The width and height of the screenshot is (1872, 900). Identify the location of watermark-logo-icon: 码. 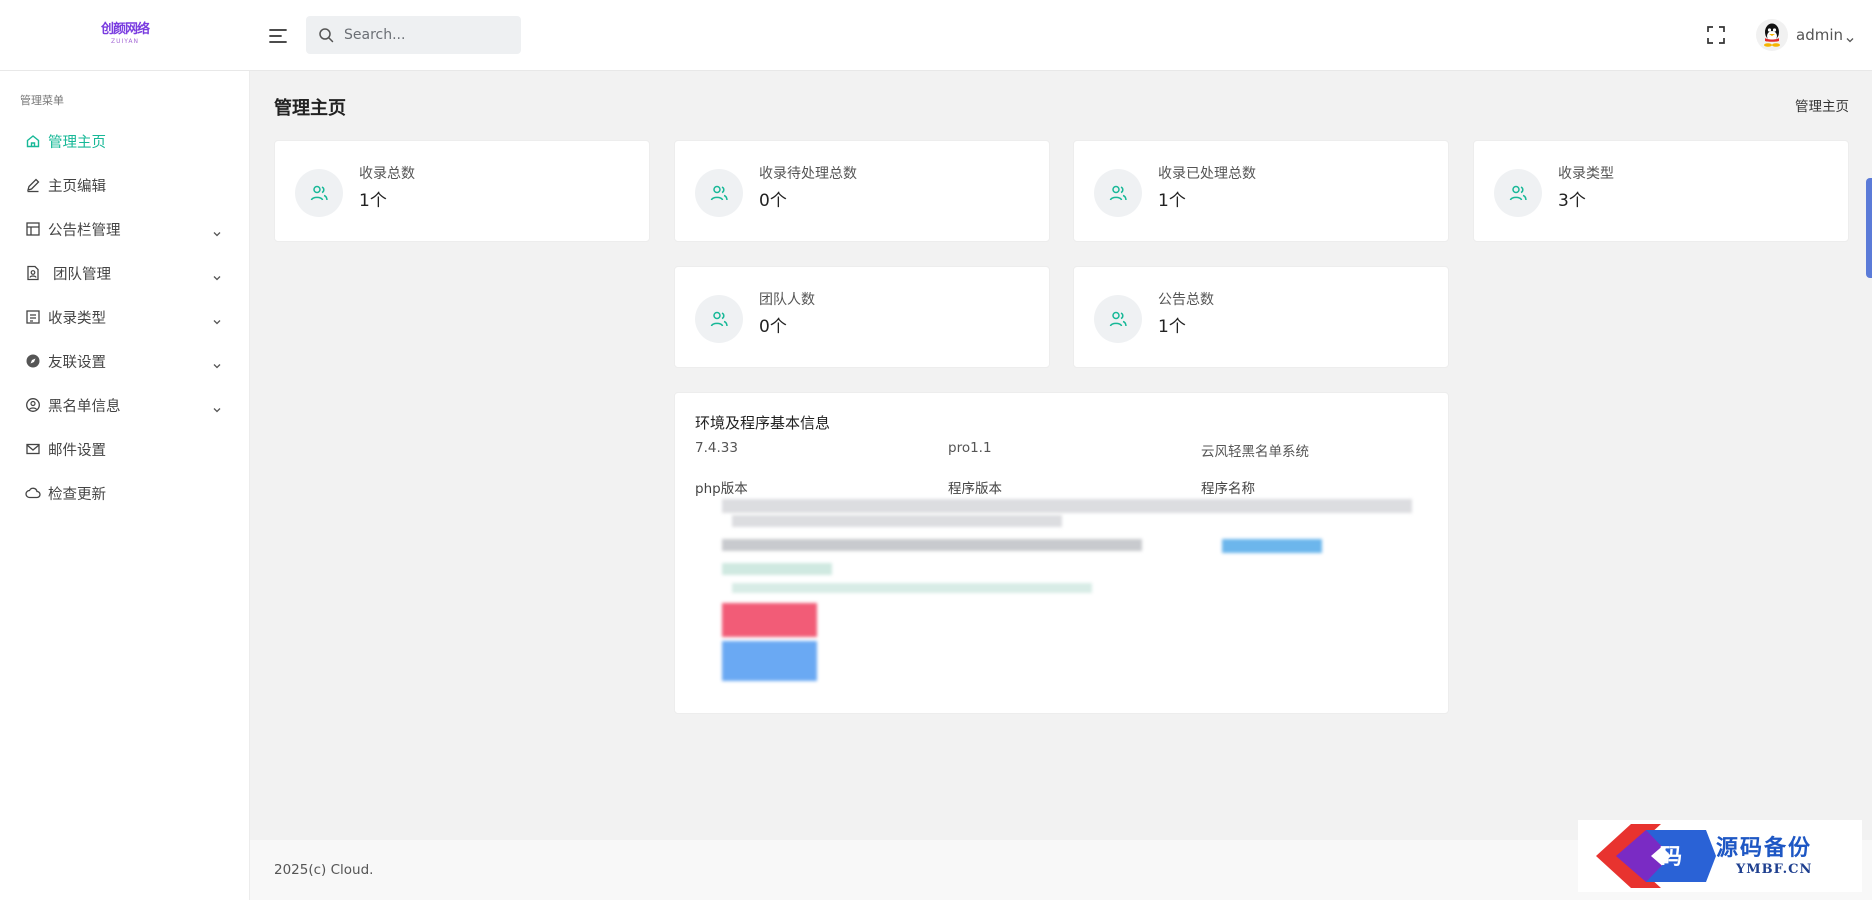
(1656, 856).